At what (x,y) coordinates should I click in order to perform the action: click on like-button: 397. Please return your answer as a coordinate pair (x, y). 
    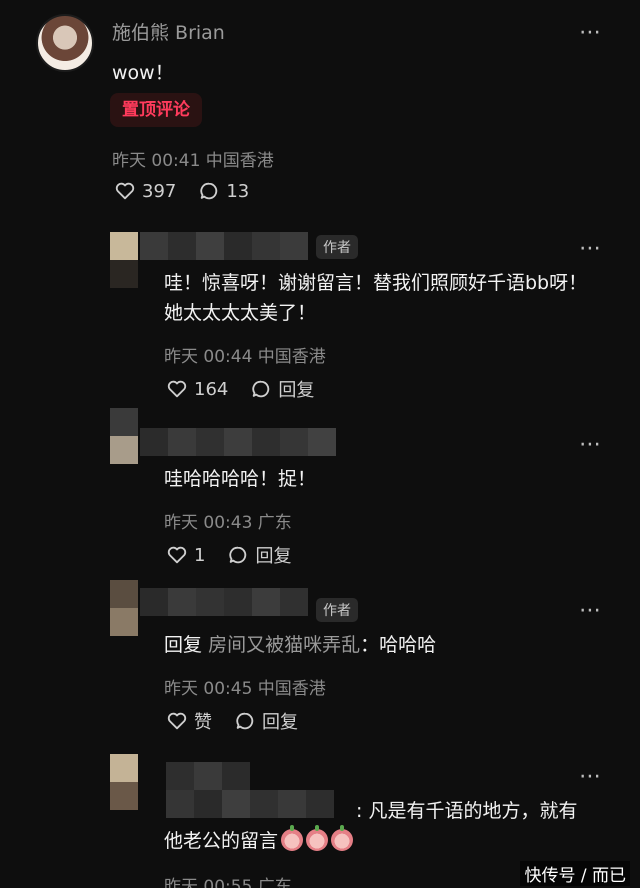
    Looking at the image, I should click on (145, 191).